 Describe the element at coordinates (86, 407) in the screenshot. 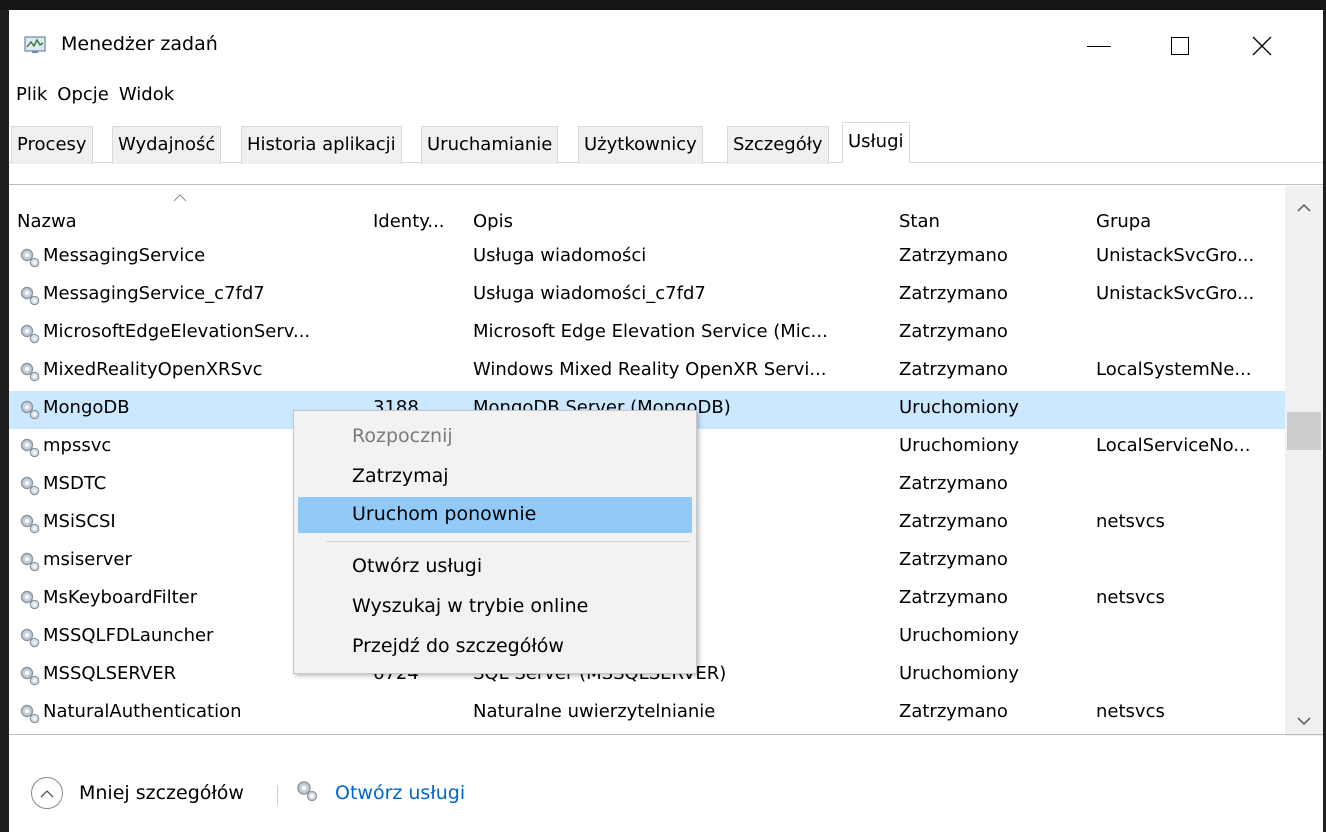

I see `service-name: MongoDB` at that location.